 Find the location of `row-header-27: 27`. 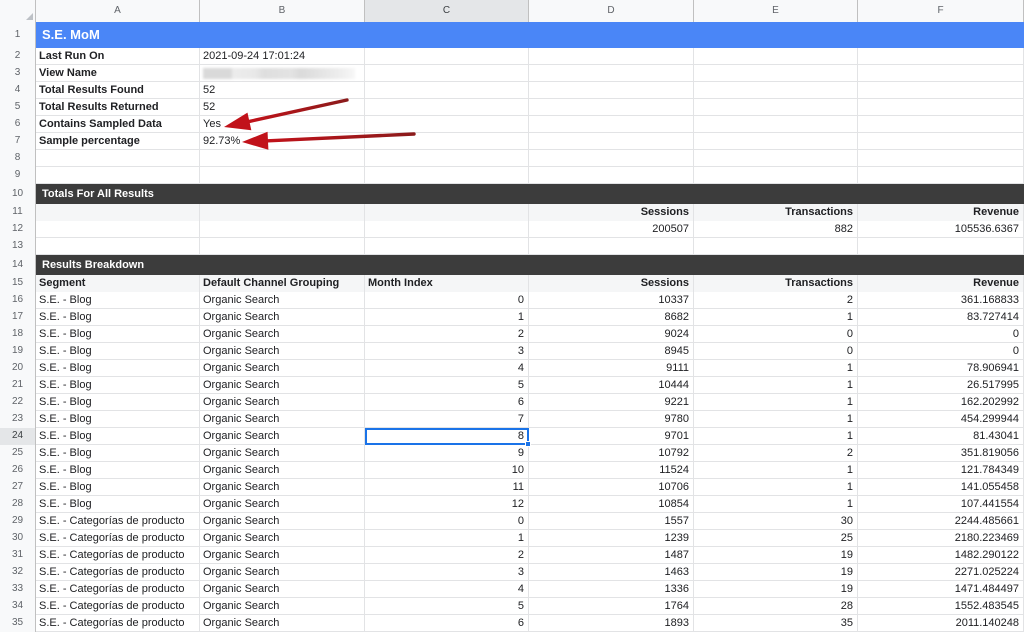

row-header-27: 27 is located at coordinates (18, 487).